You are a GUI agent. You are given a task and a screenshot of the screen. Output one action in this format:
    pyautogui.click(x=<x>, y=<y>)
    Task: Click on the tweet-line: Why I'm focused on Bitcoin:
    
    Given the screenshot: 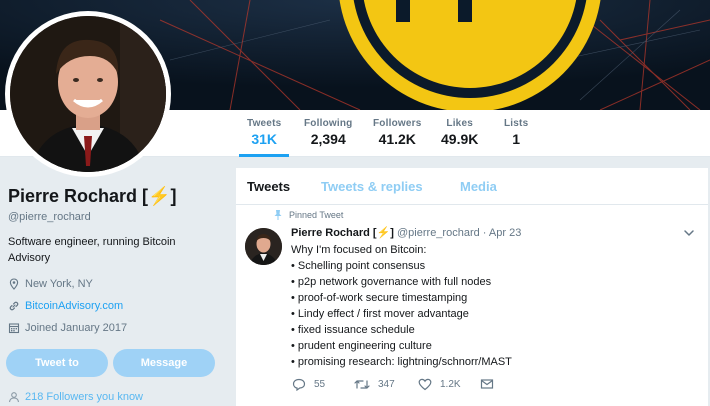 What is the action you would take?
    pyautogui.click(x=359, y=250)
    